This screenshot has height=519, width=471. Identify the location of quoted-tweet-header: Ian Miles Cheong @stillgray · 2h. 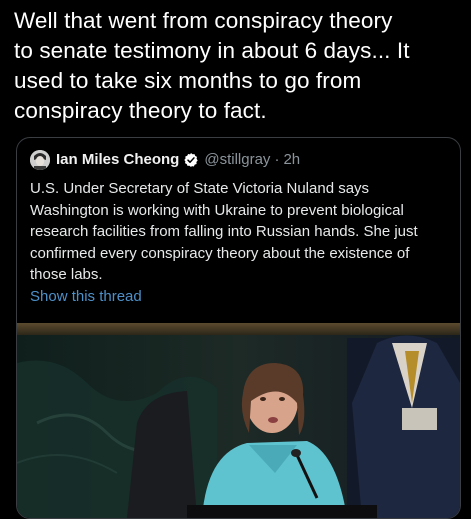
(165, 160).